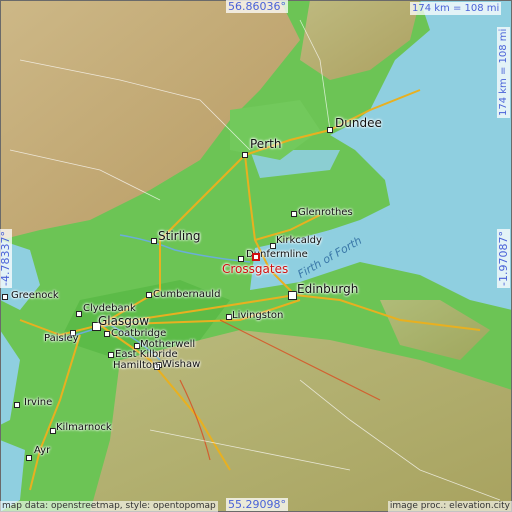  I want to click on featured-location-label: Crossgates, so click(255, 269).